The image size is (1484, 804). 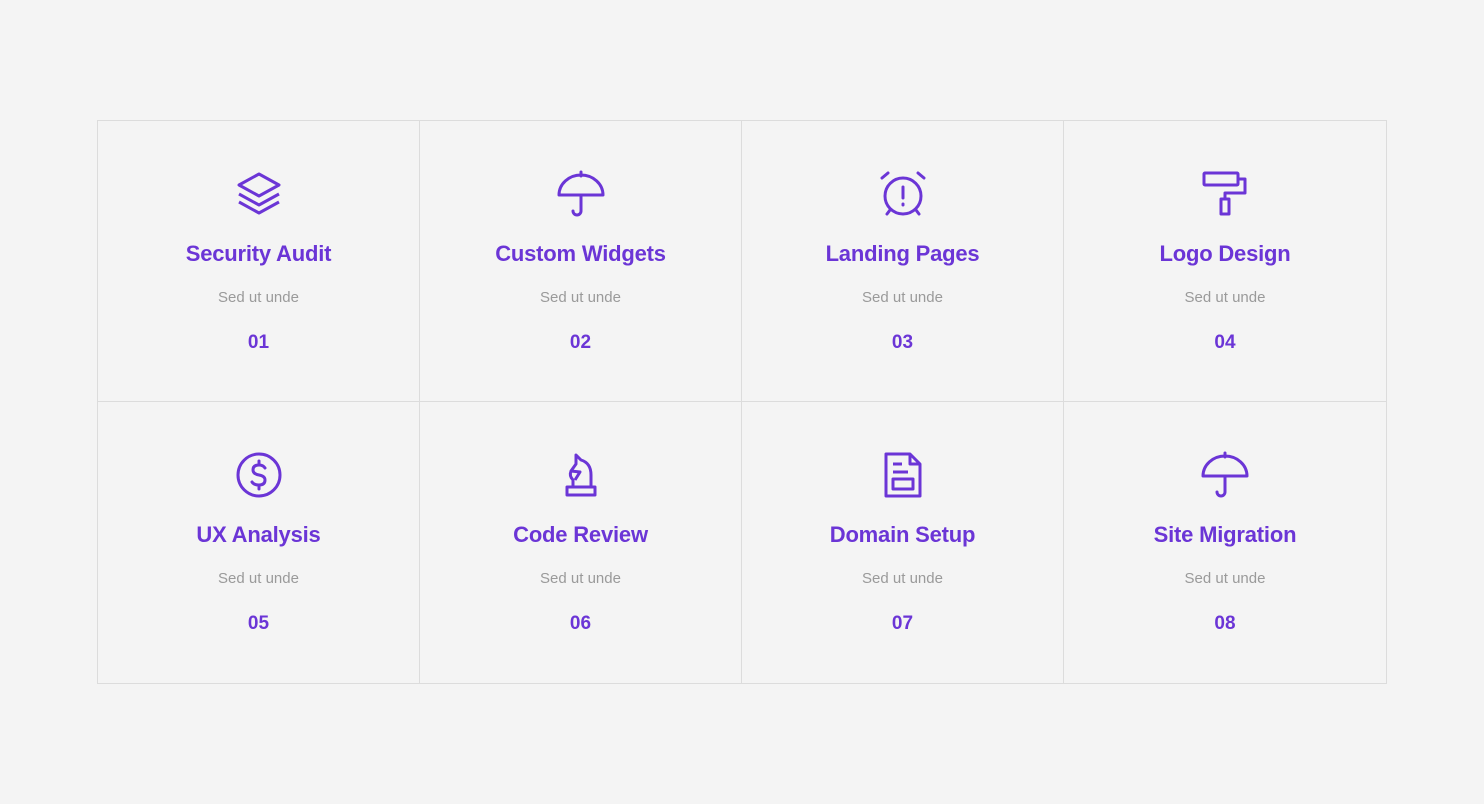 What do you see at coordinates (258, 534) in the screenshot?
I see `service-title: UX Analysis` at bounding box center [258, 534].